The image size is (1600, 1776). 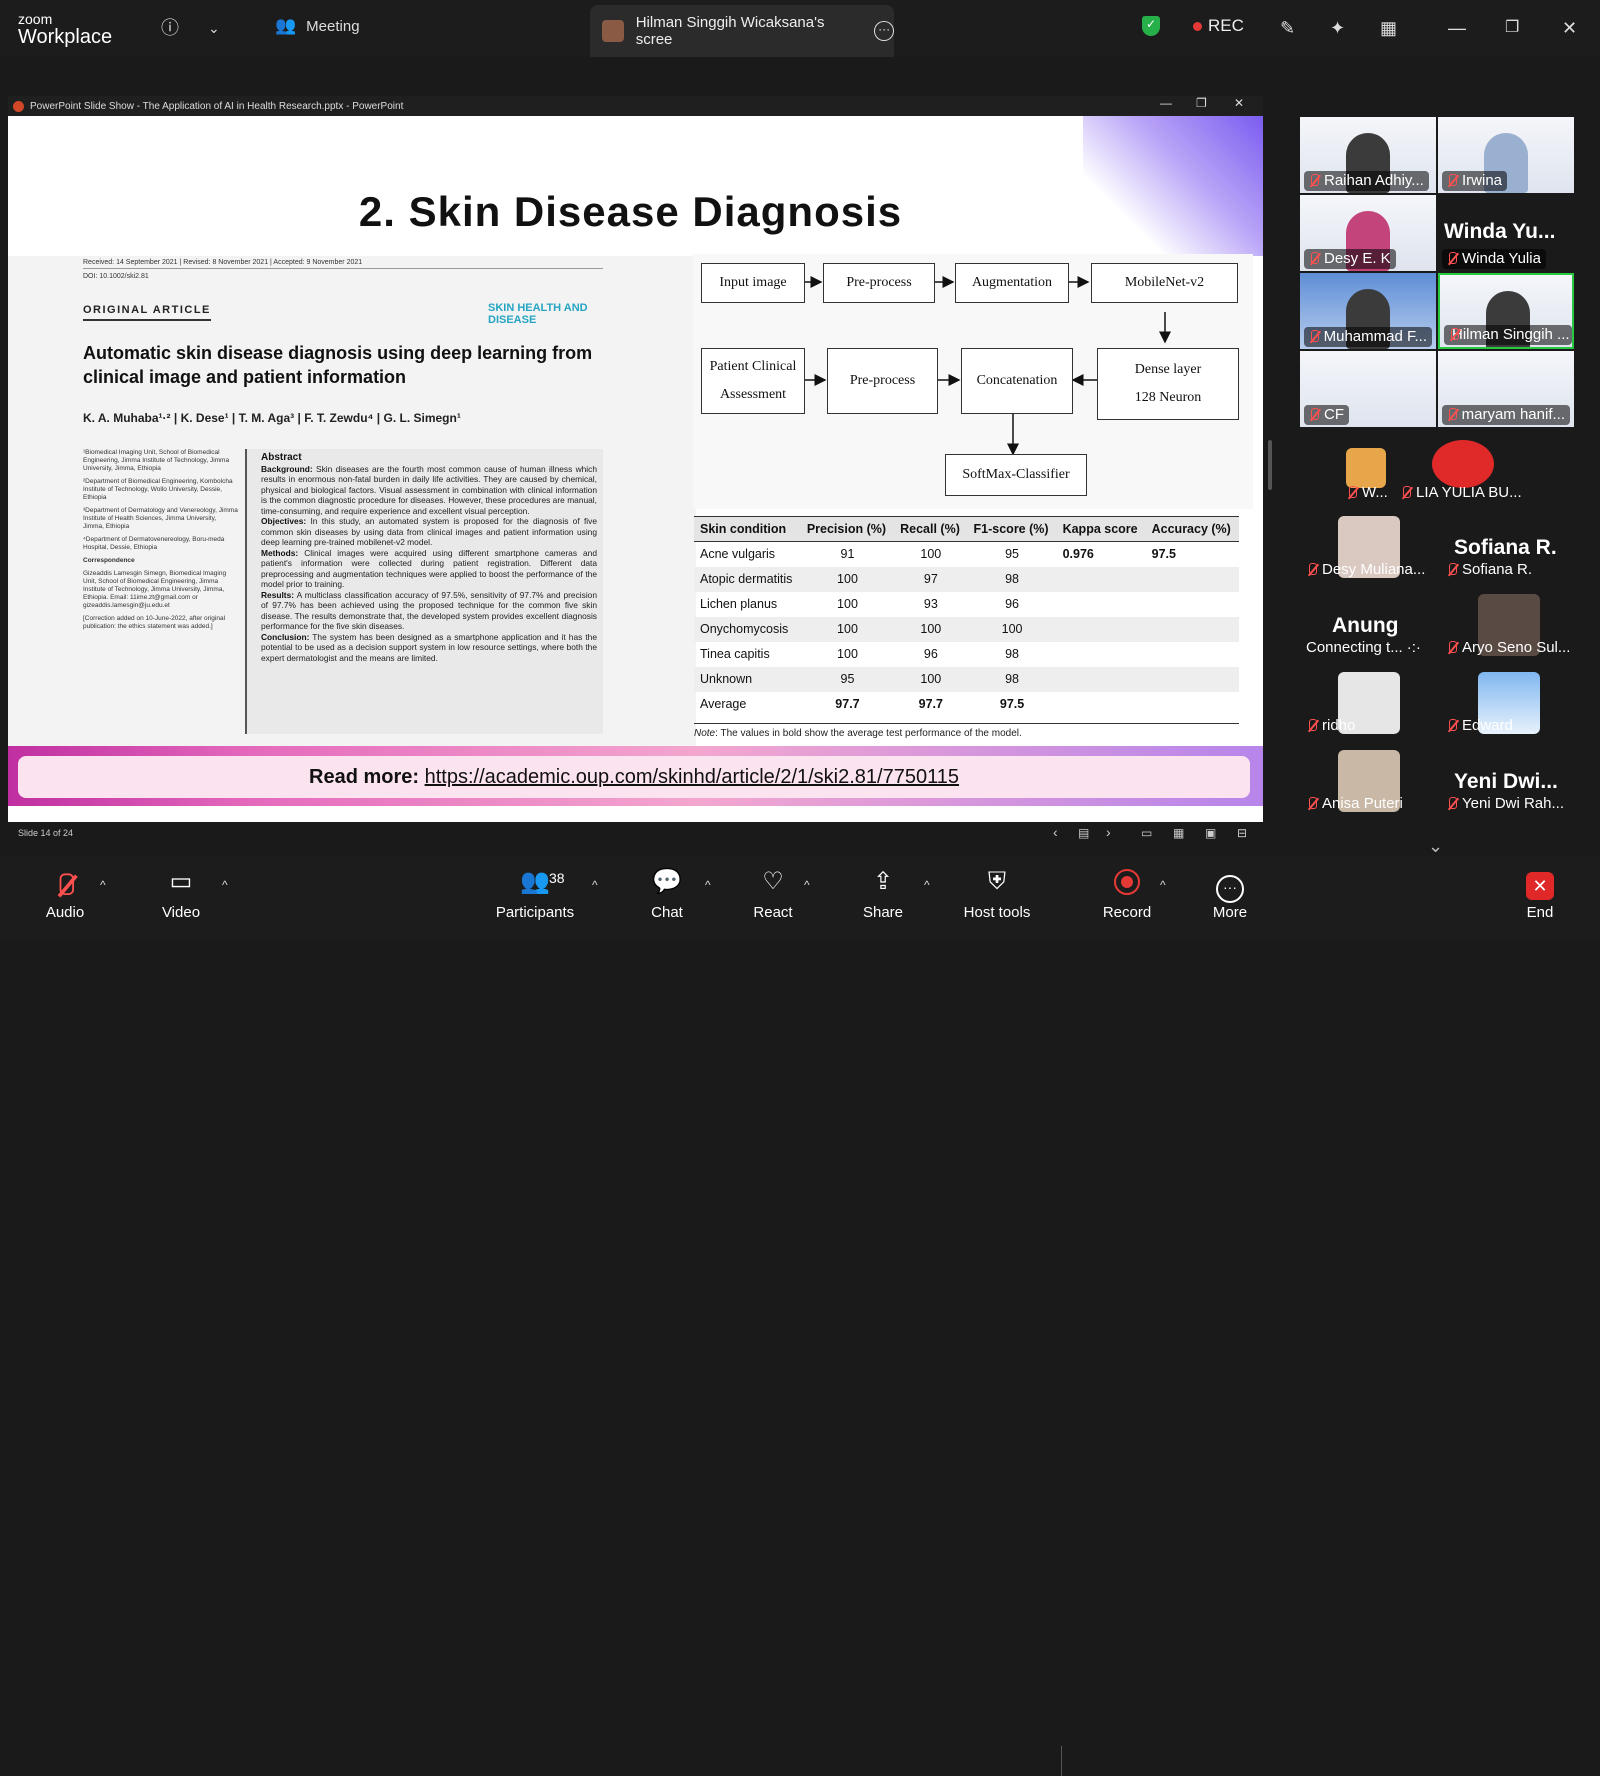 What do you see at coordinates (884, 31) in the screenshot?
I see `more-options-icon: ···` at bounding box center [884, 31].